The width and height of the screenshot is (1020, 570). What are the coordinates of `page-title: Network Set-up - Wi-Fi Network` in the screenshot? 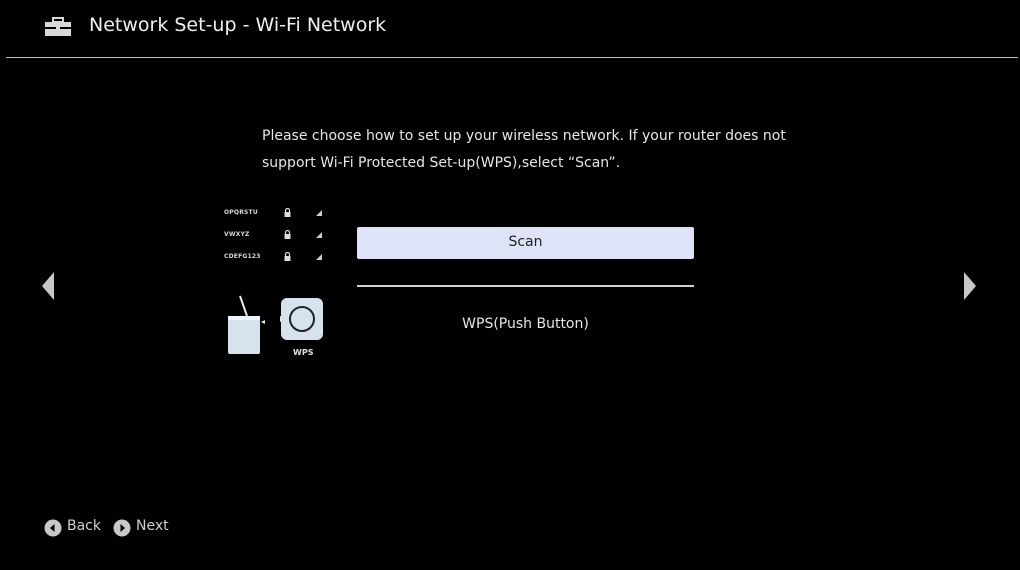 It's located at (238, 25).